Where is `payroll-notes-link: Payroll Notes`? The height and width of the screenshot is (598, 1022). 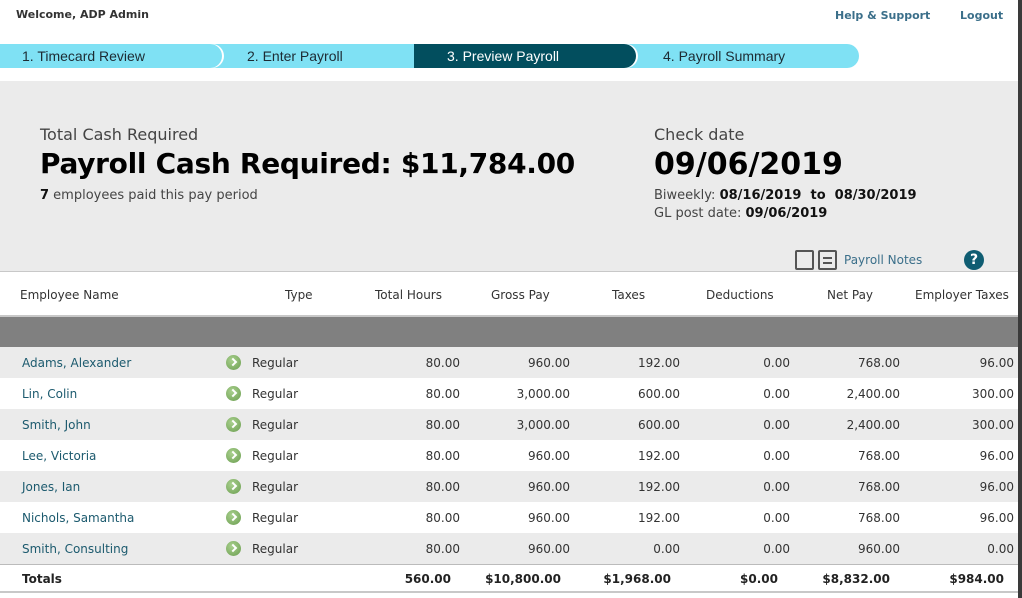
payroll-notes-link: Payroll Notes is located at coordinates (883, 260).